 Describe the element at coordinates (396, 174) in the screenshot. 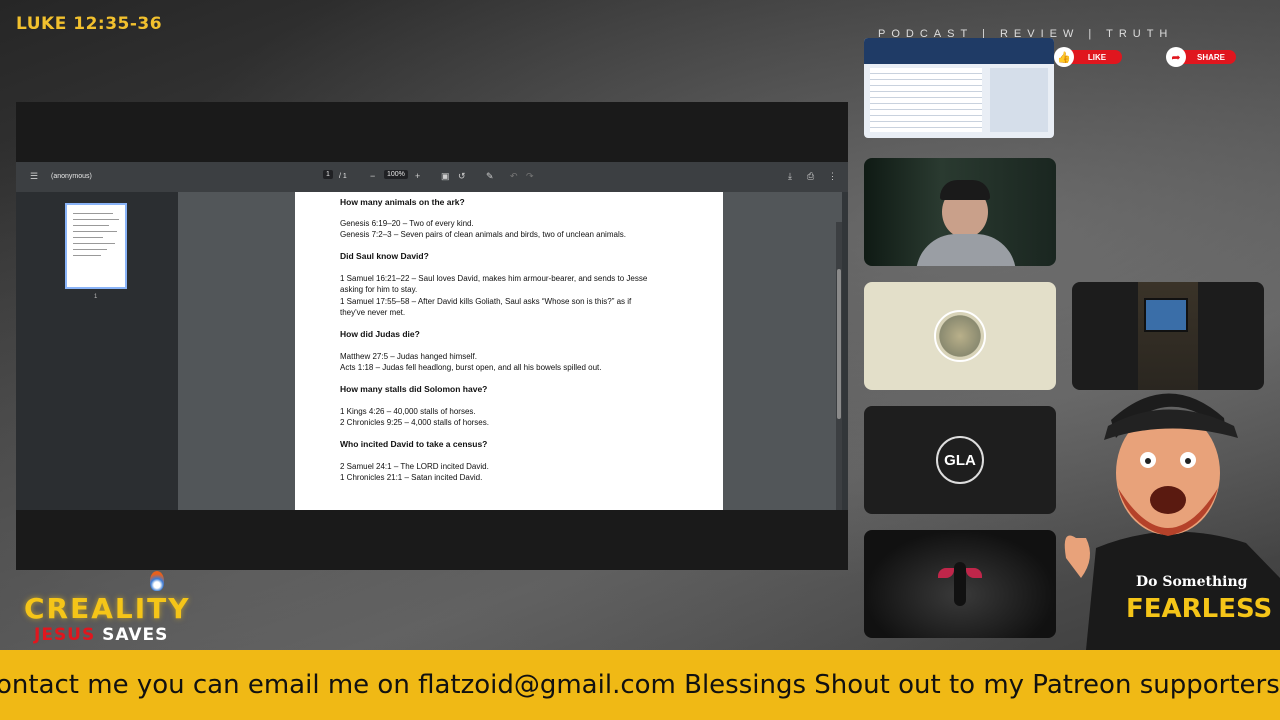

I see `zoom-level-input: 100%` at that location.